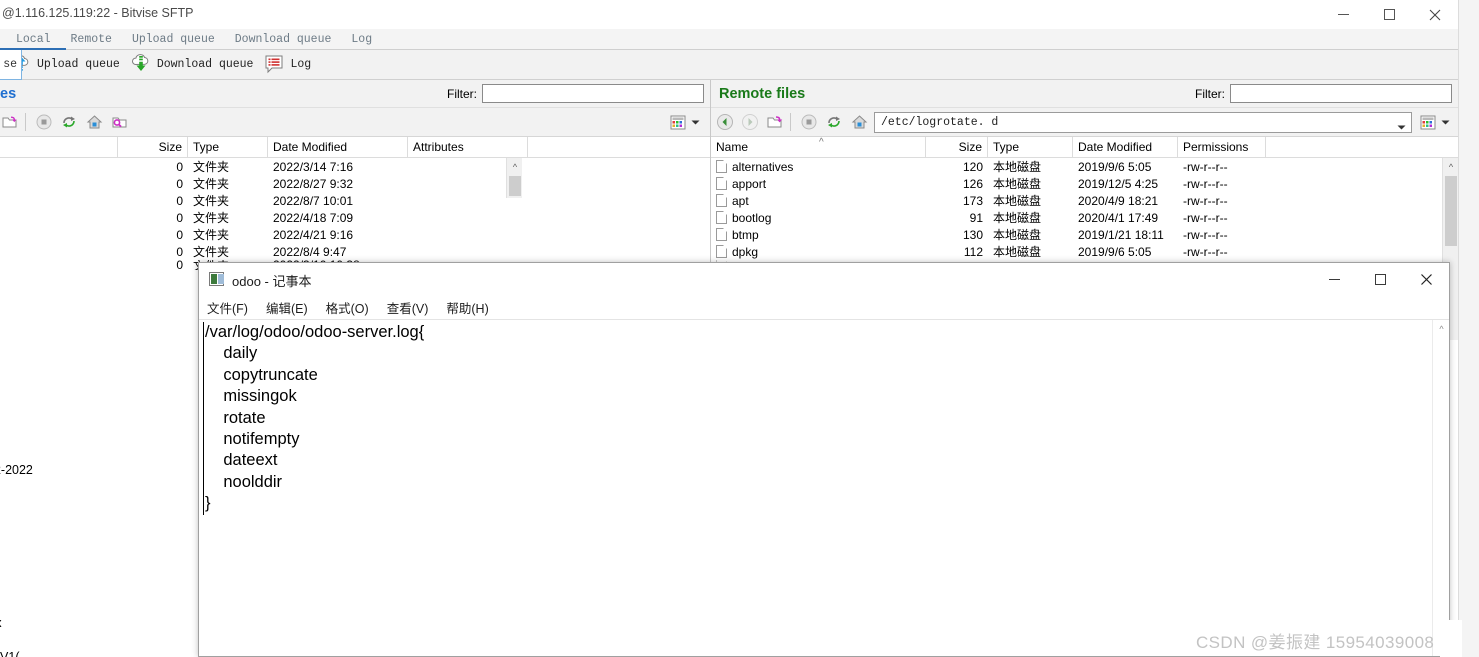  Describe the element at coordinates (1389, 14) in the screenshot. I see `maximize-button` at that location.